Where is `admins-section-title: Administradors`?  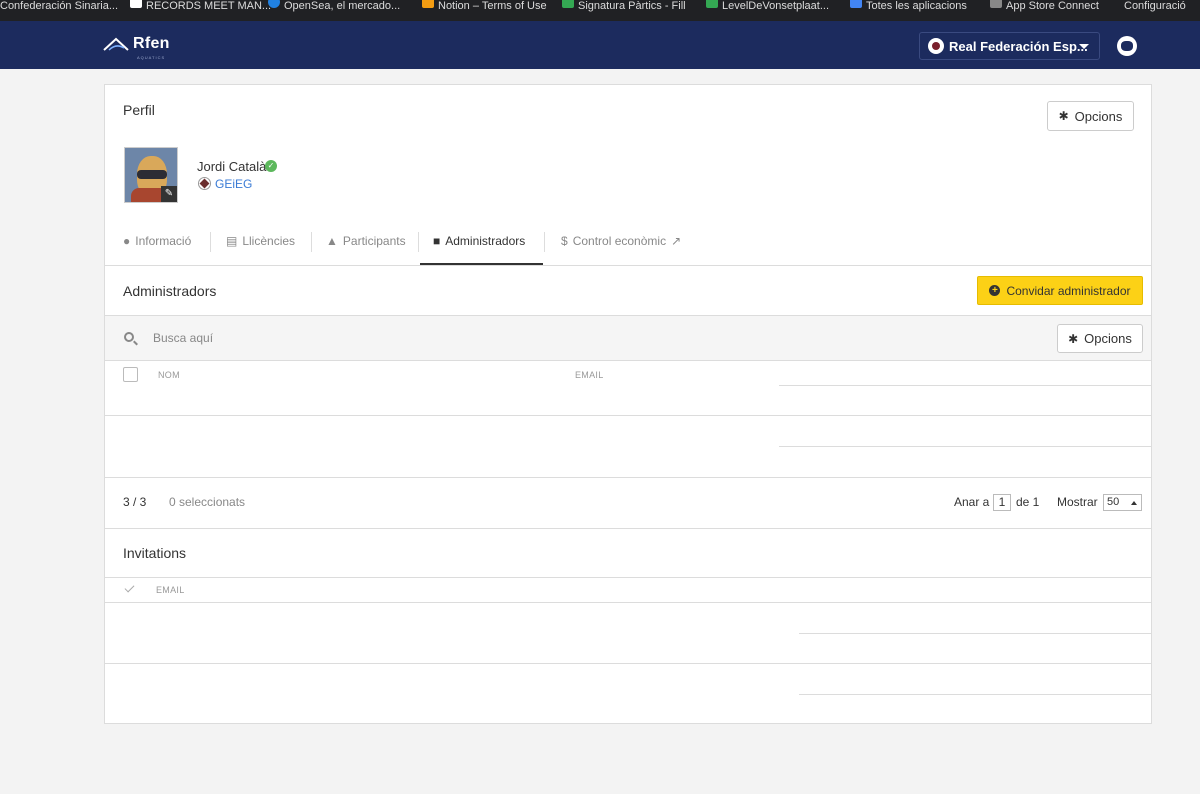
admins-section-title: Administradors is located at coordinates (170, 291).